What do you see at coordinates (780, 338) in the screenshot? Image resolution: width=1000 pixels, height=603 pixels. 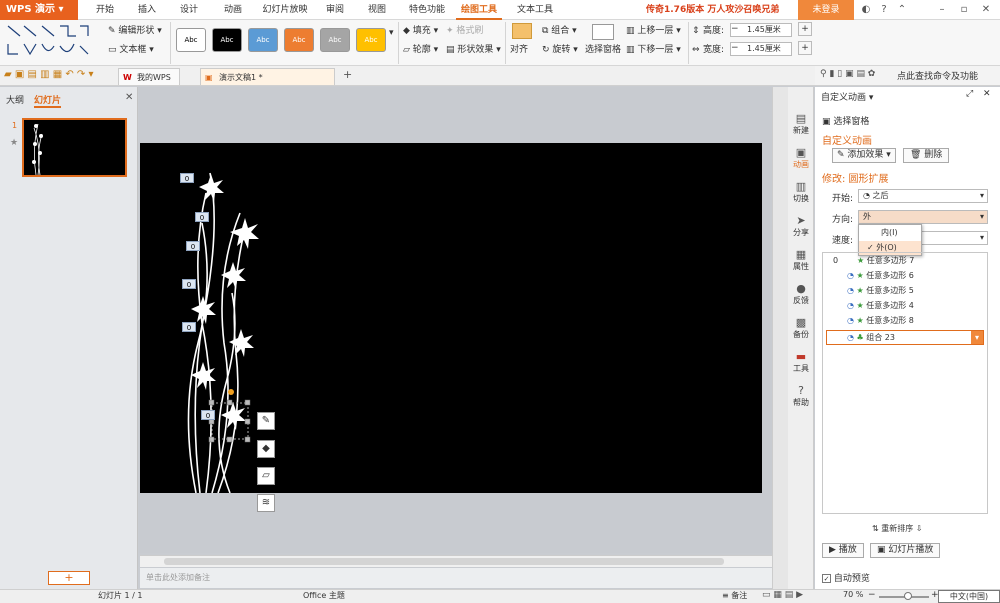 I see `vertical-scrollbar` at bounding box center [780, 338].